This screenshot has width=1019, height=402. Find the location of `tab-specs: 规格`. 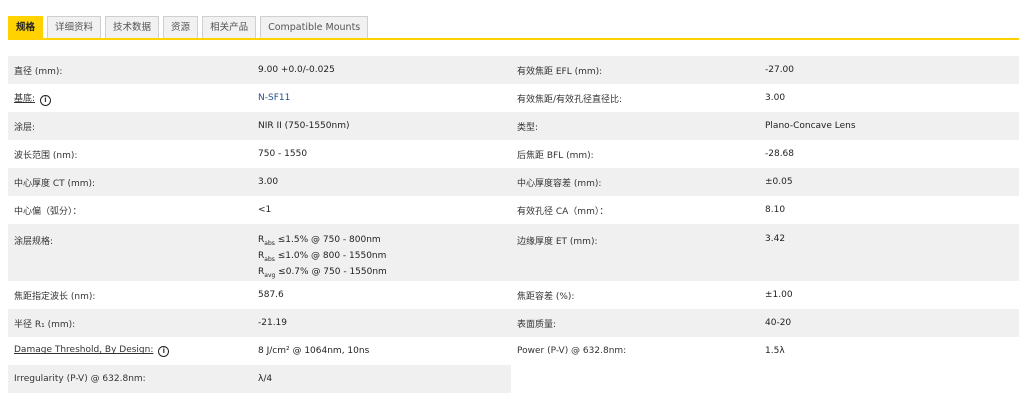

tab-specs: 规格 is located at coordinates (26, 27).